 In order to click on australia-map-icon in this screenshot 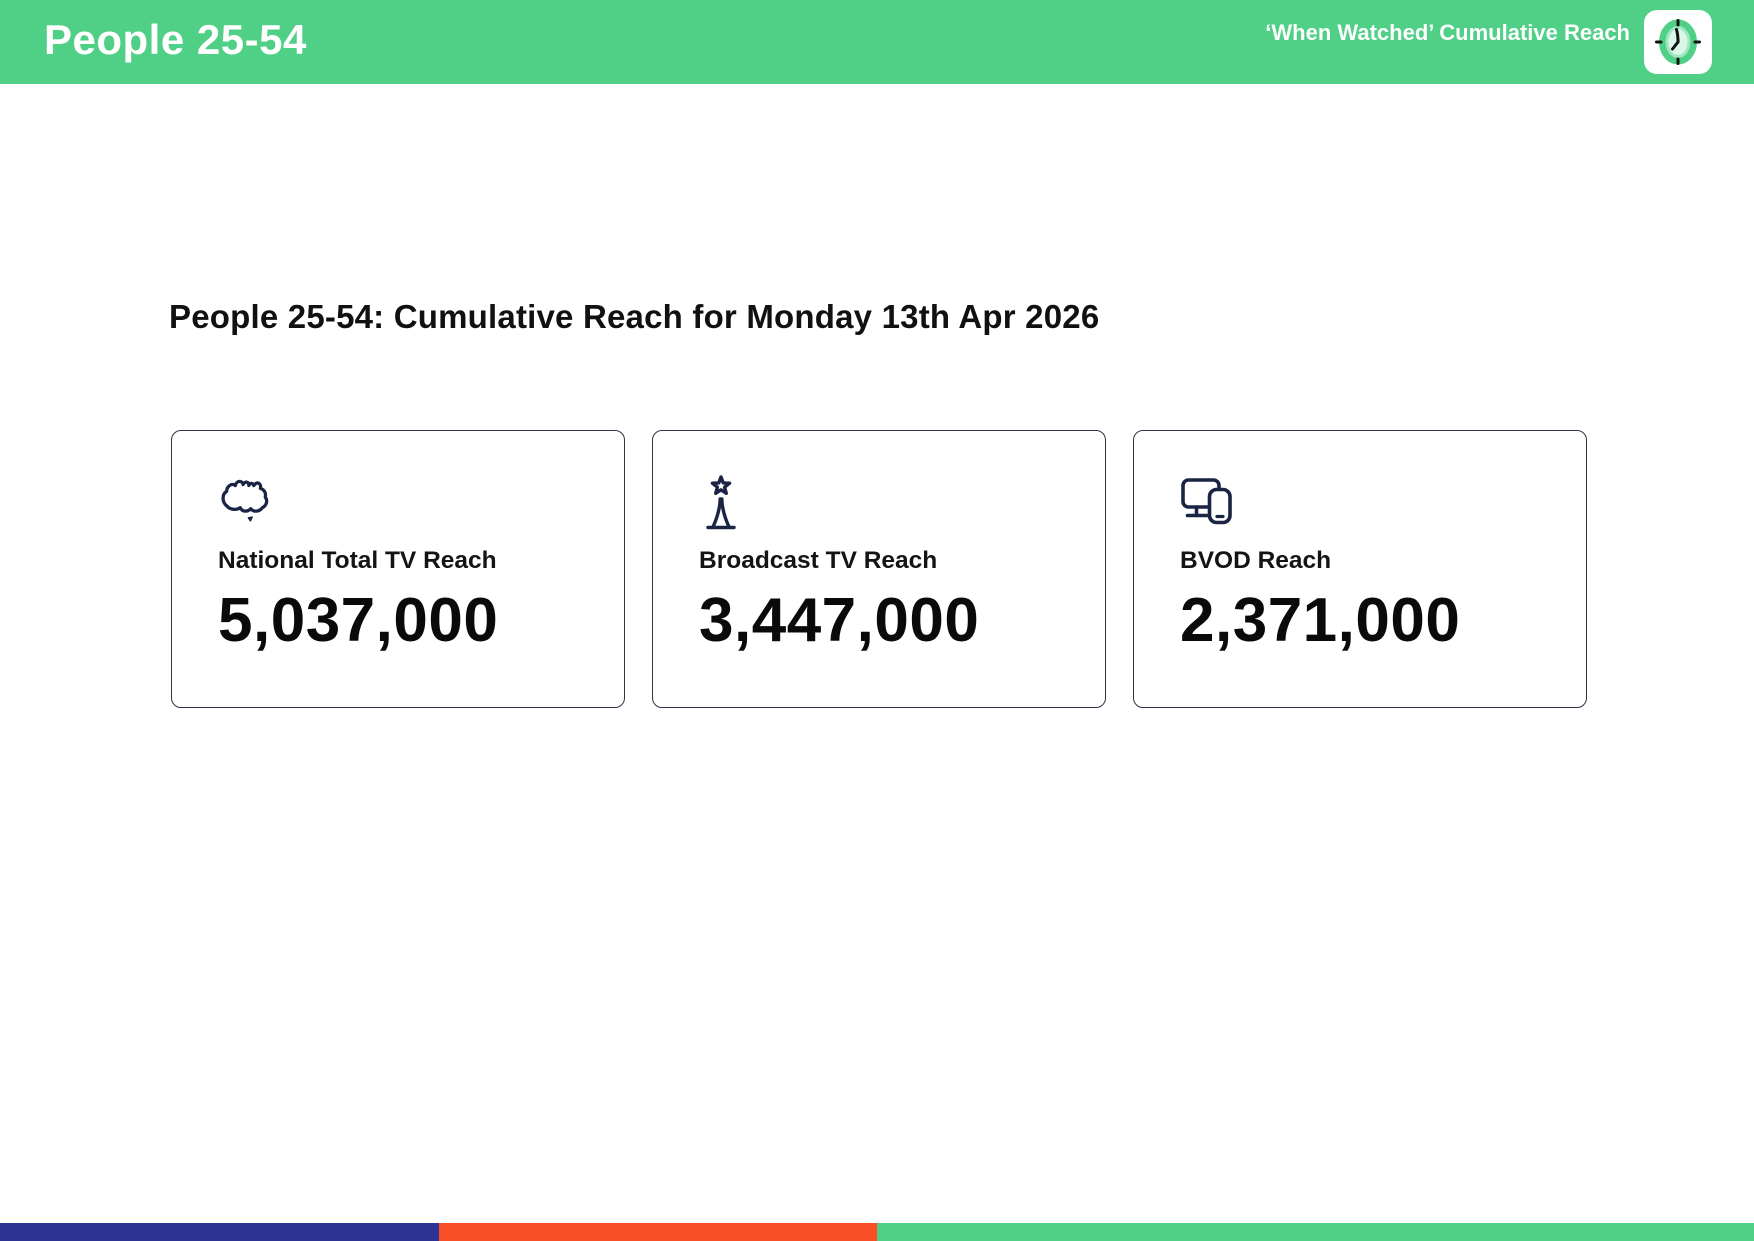, I will do `click(406, 504)`.